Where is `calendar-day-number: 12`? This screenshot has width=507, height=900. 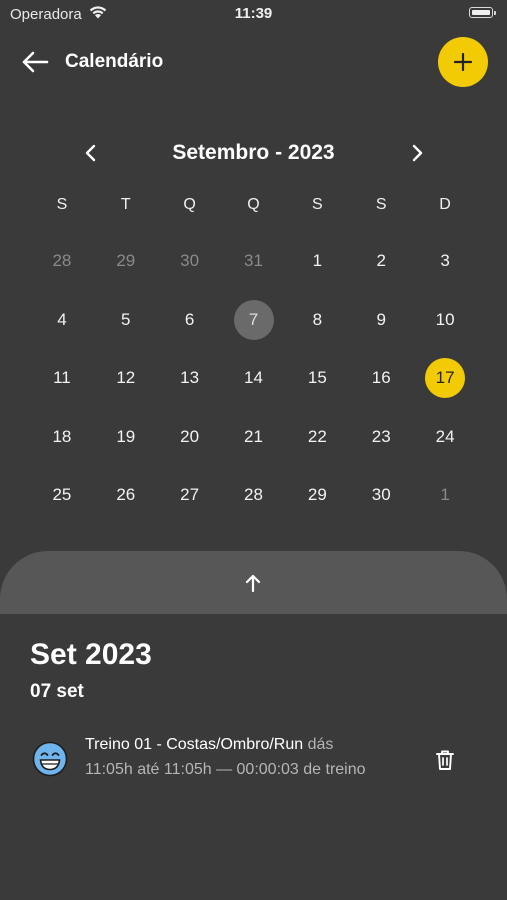 calendar-day-number: 12 is located at coordinates (126, 378).